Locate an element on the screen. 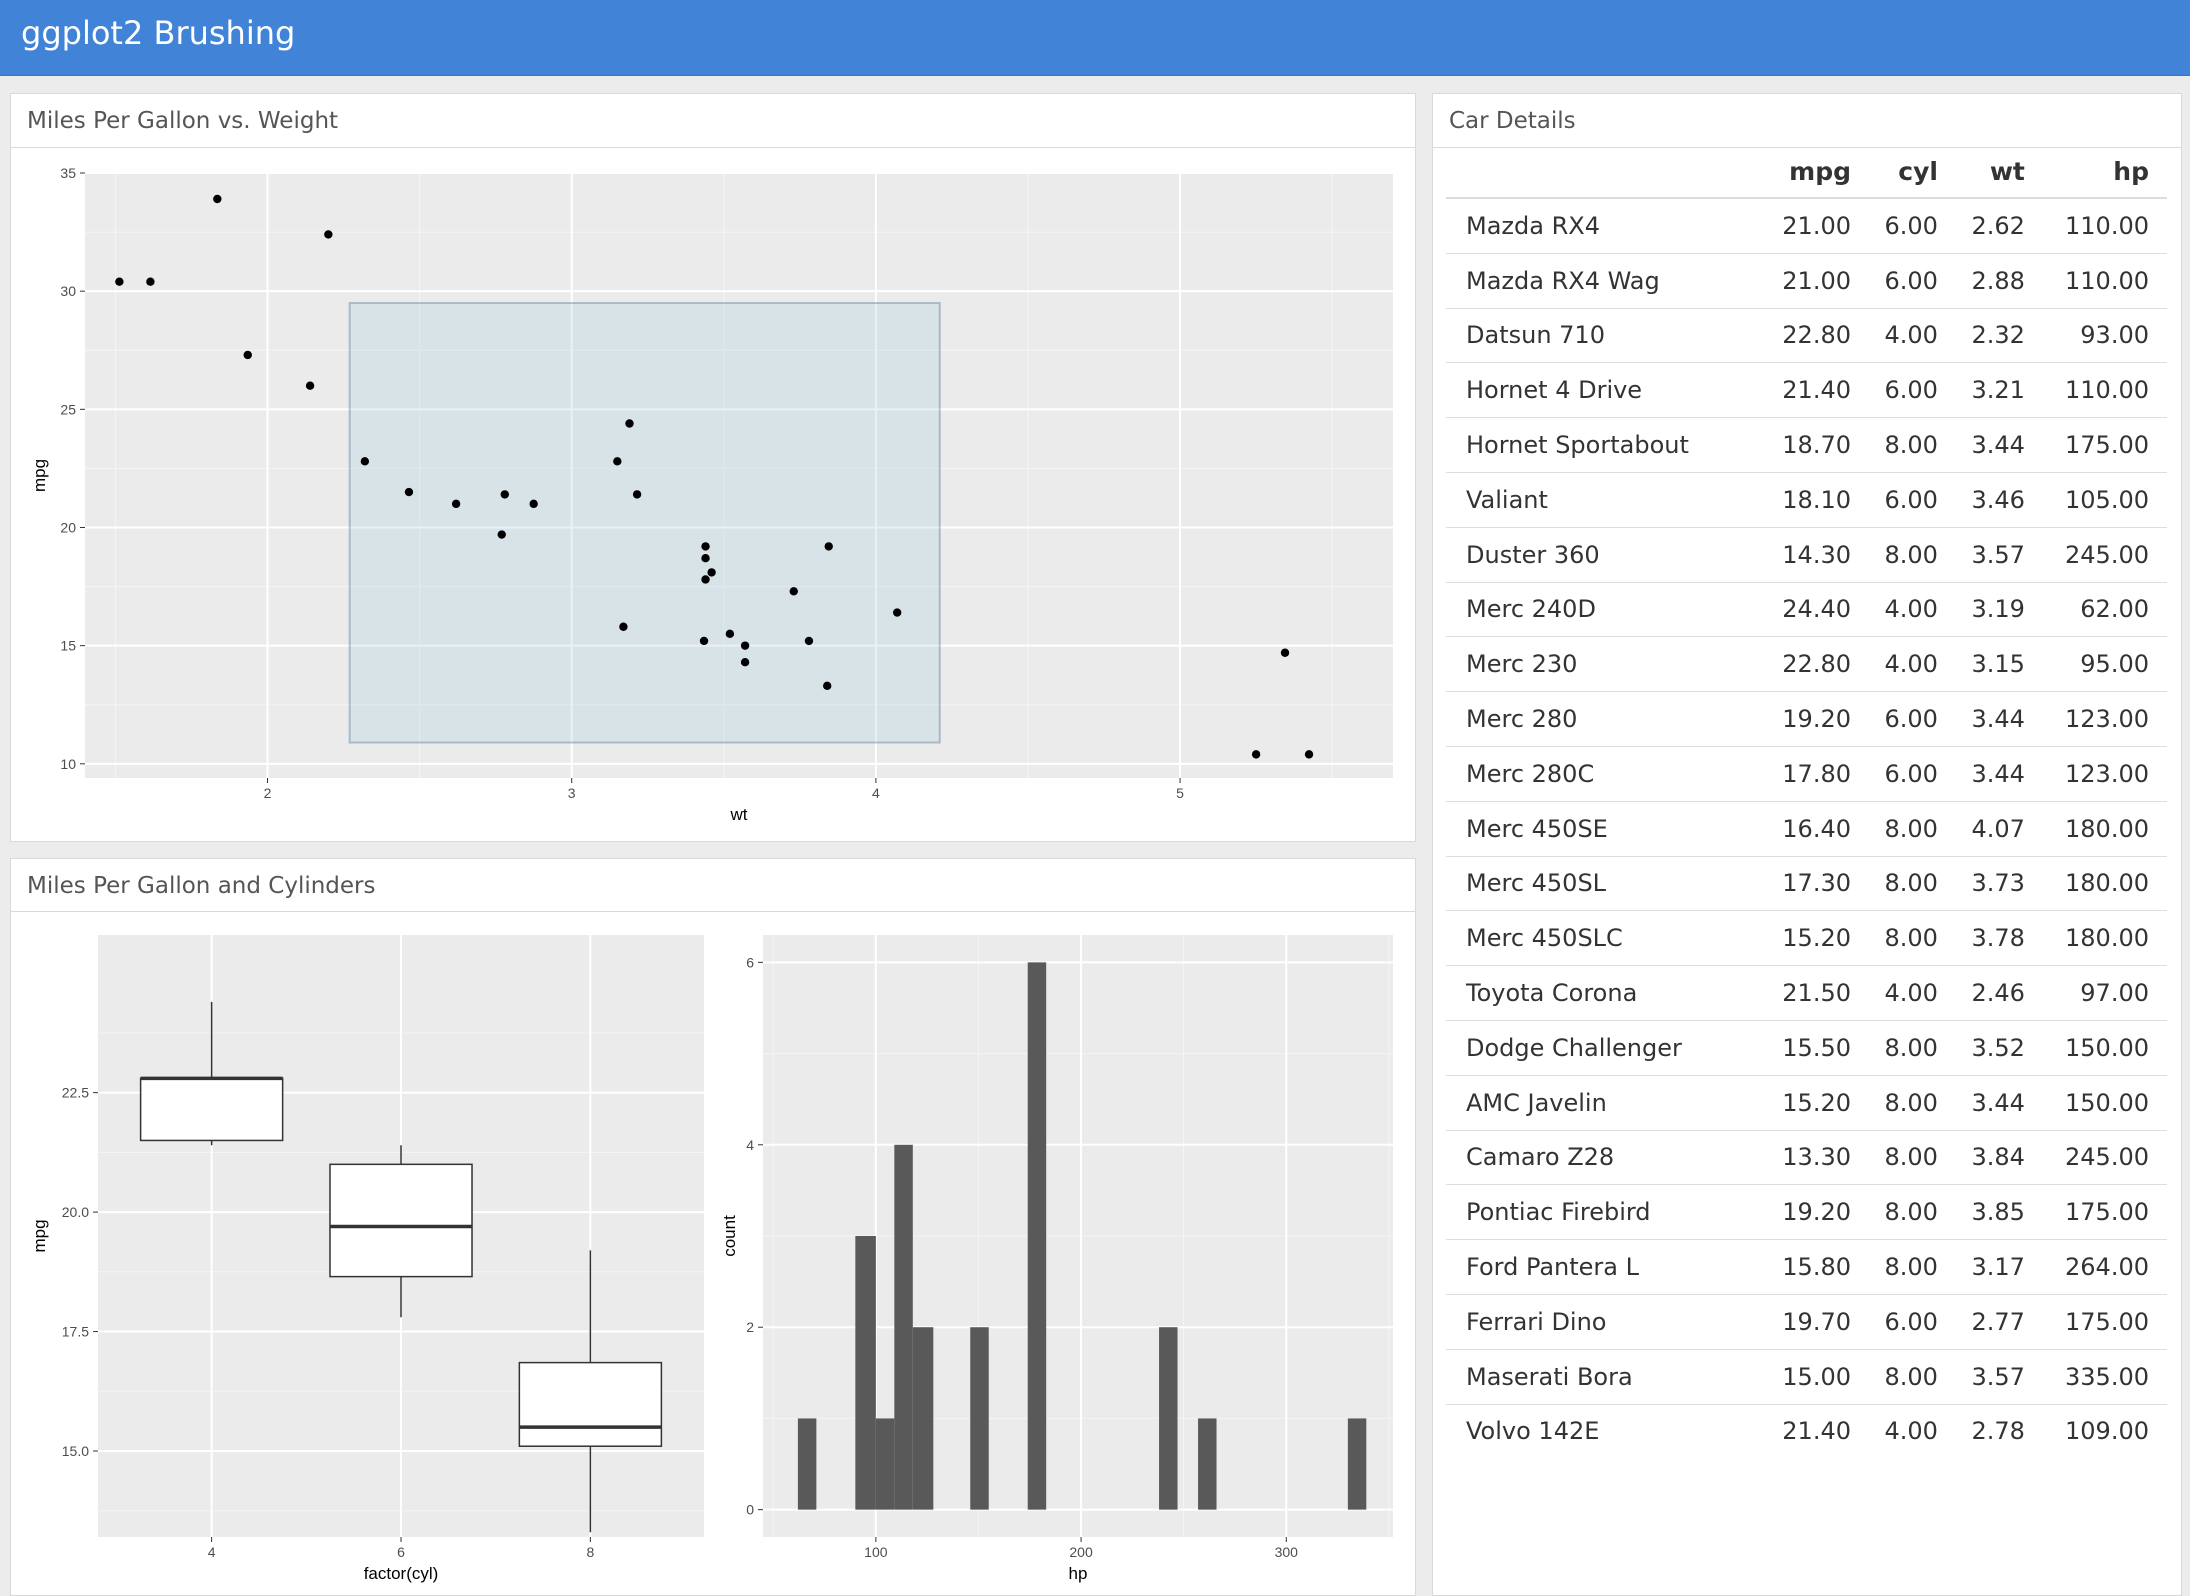 This screenshot has width=2190, height=1596. wt-cell: 3.15 is located at coordinates (1999, 664).